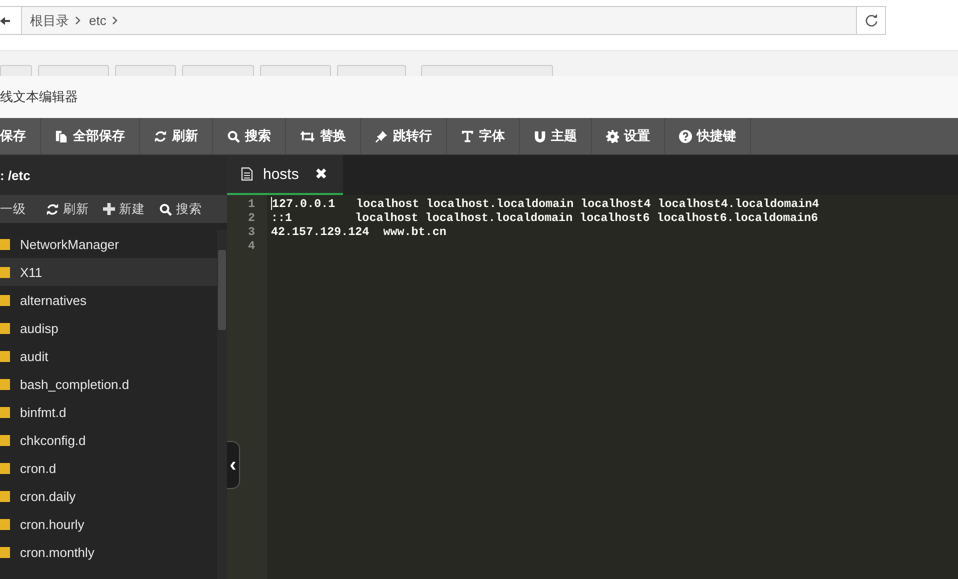 This screenshot has height=579, width=958. What do you see at coordinates (323, 136) in the screenshot?
I see `toolbar-button: 替换` at bounding box center [323, 136].